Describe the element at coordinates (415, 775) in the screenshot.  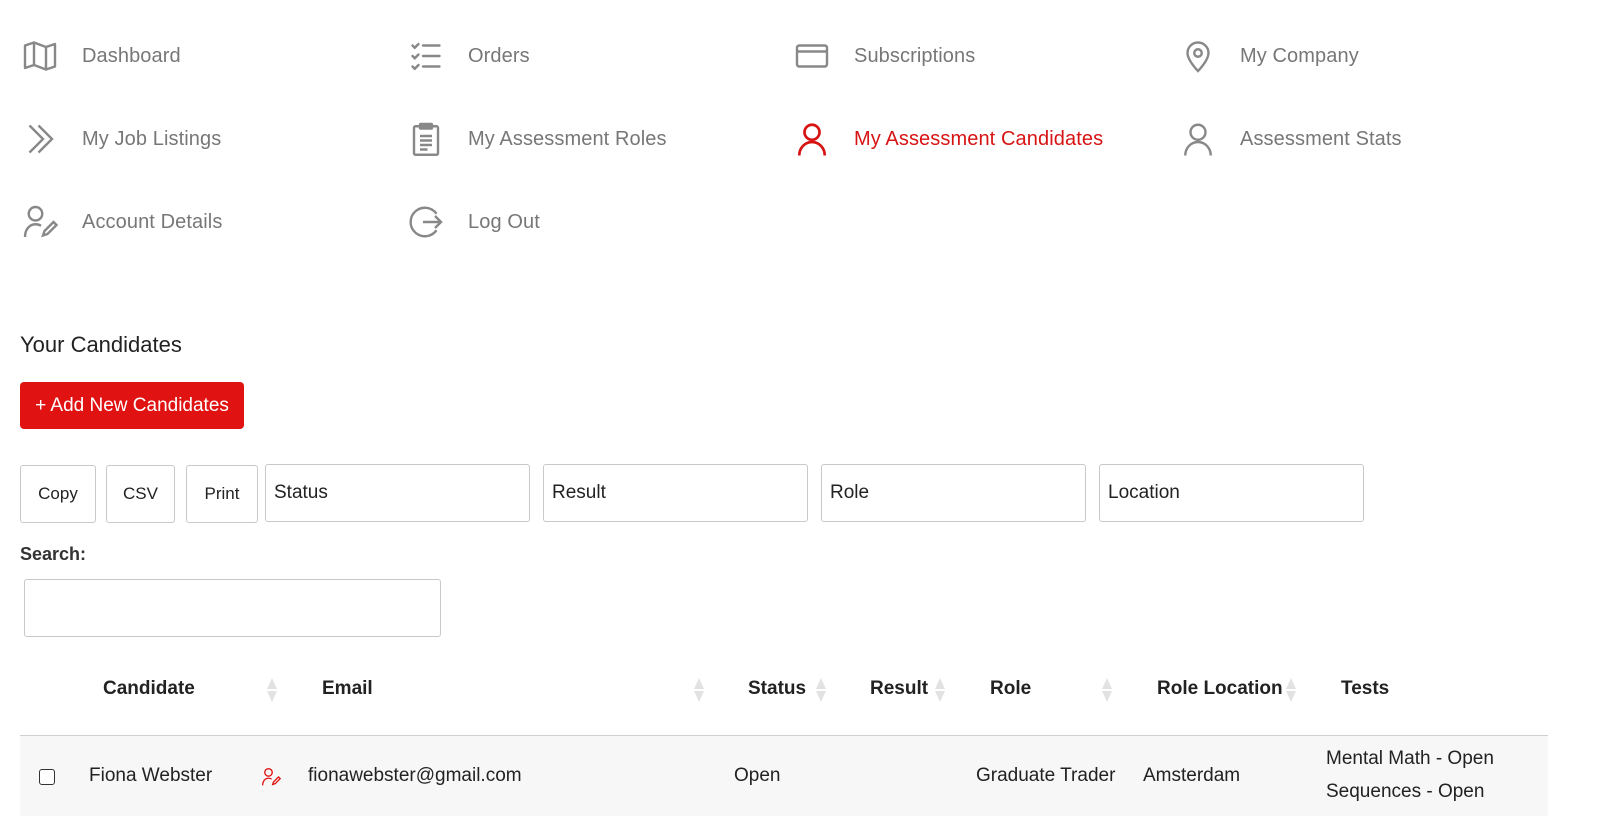
I see `candidate-email: fionawebster@gmail.com` at that location.